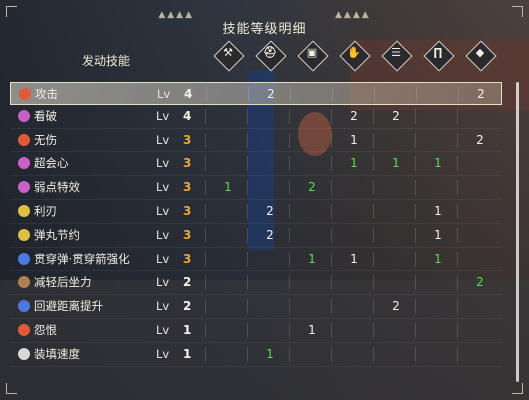 The height and width of the screenshot is (400, 529). I want to click on skill-name: 利刃, so click(45, 210).